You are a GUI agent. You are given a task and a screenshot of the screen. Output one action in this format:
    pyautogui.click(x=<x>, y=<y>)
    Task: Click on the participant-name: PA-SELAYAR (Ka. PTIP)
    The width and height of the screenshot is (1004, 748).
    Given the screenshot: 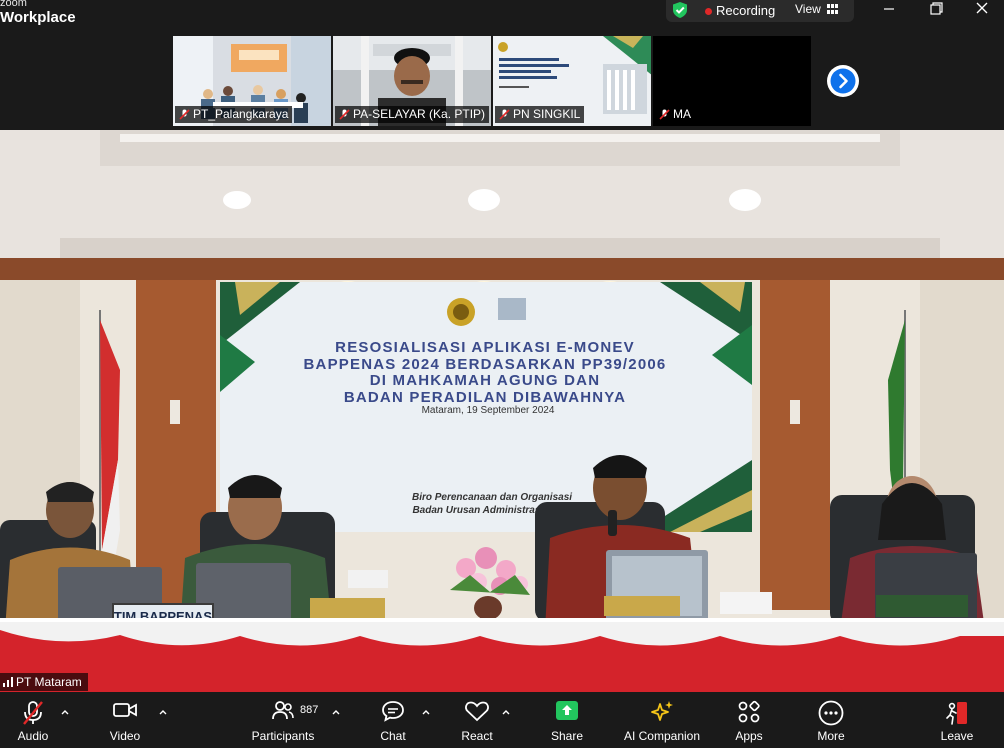 What is the action you would take?
    pyautogui.click(x=412, y=114)
    